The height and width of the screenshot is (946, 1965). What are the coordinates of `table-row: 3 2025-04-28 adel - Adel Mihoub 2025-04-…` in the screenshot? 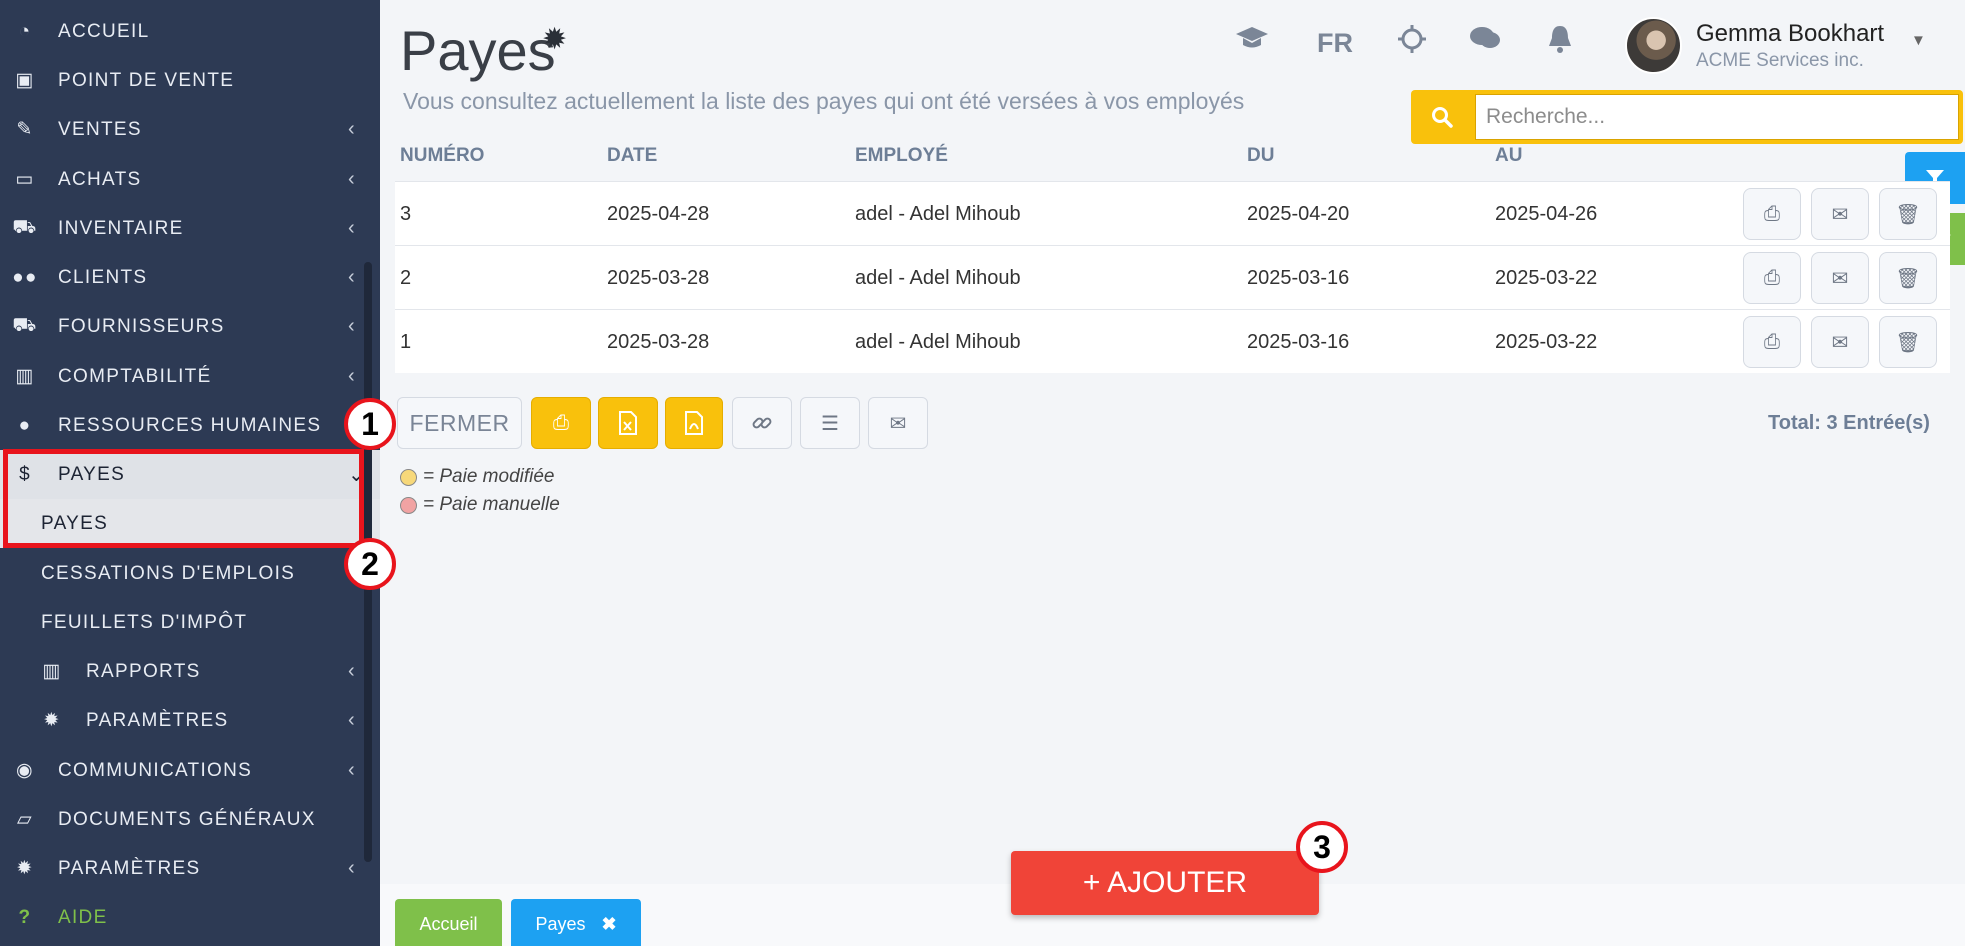 It's located at (1172, 213).